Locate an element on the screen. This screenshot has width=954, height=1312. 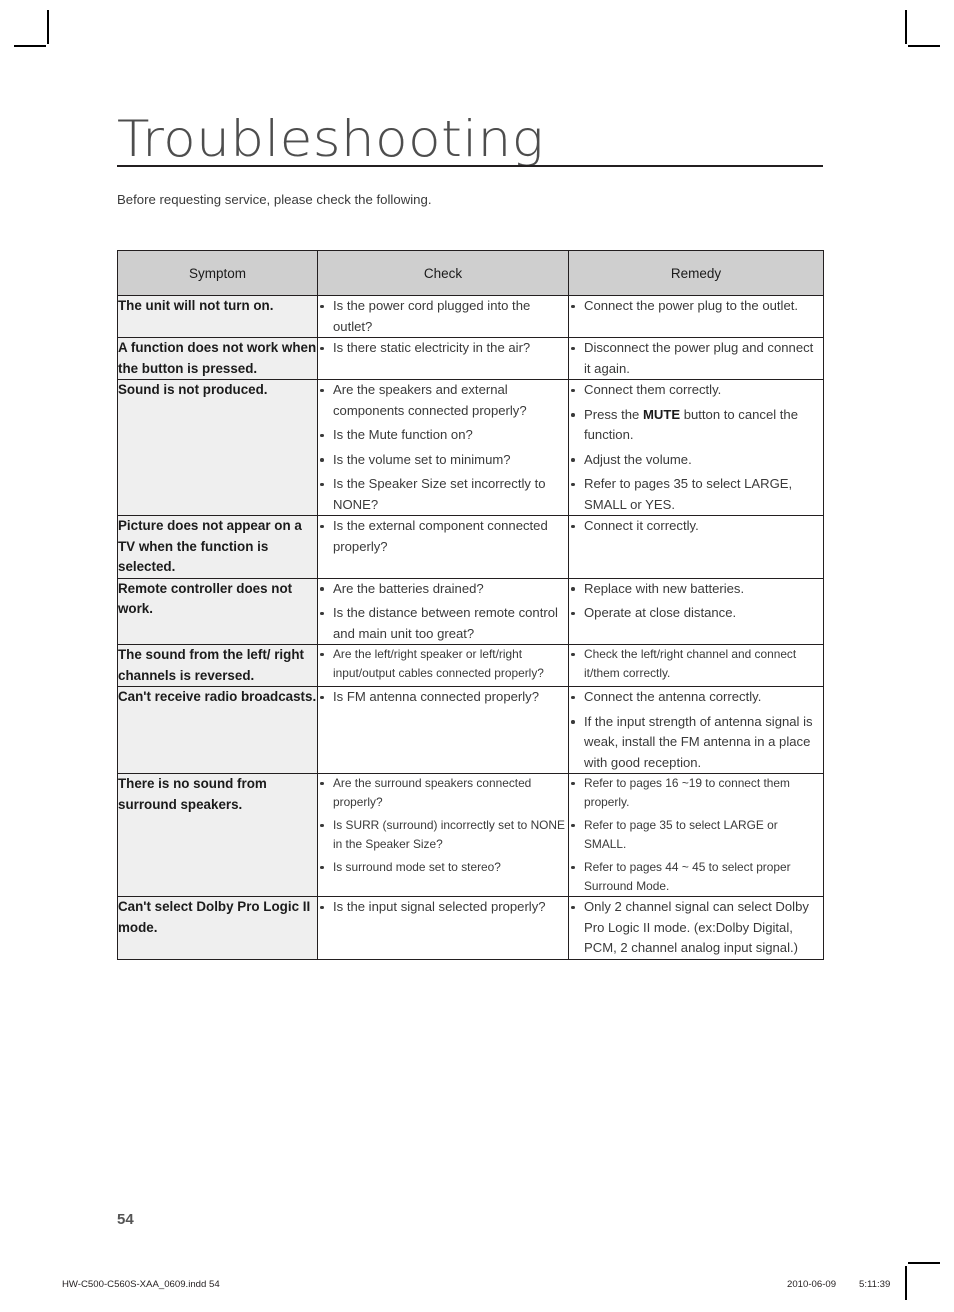
page-number: 54 is located at coordinates (125, 1219).